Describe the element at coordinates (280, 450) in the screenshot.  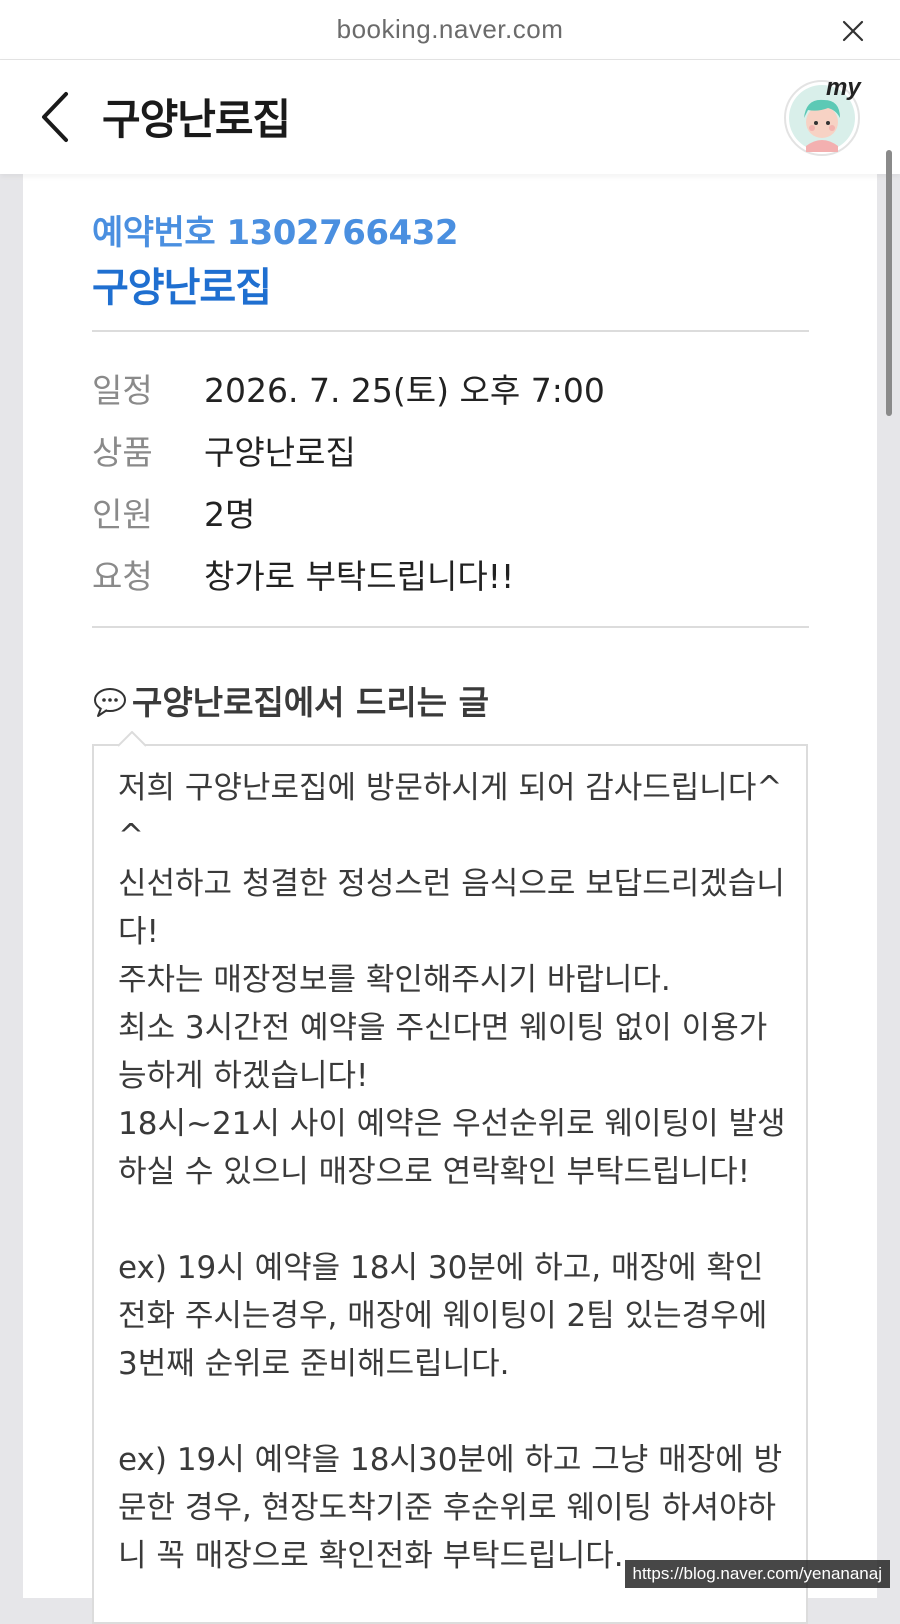
I see `info-value: 구양난로집` at that location.